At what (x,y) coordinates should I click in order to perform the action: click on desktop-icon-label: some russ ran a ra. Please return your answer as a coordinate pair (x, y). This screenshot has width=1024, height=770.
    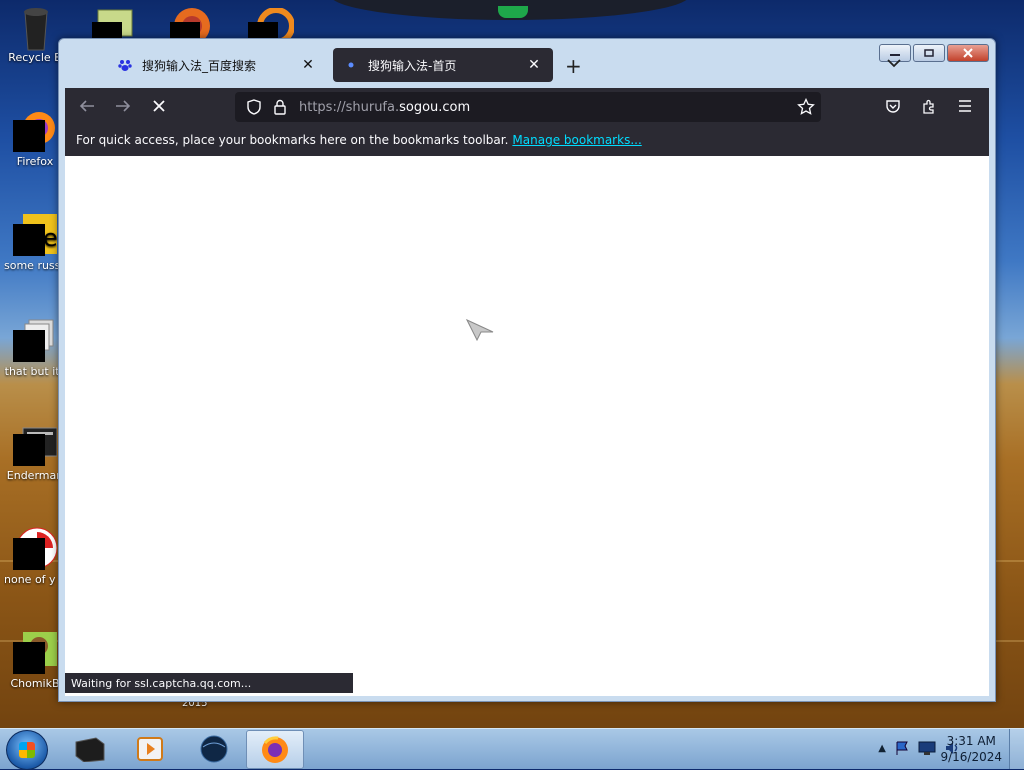
    Looking at the image, I should click on (35, 265).